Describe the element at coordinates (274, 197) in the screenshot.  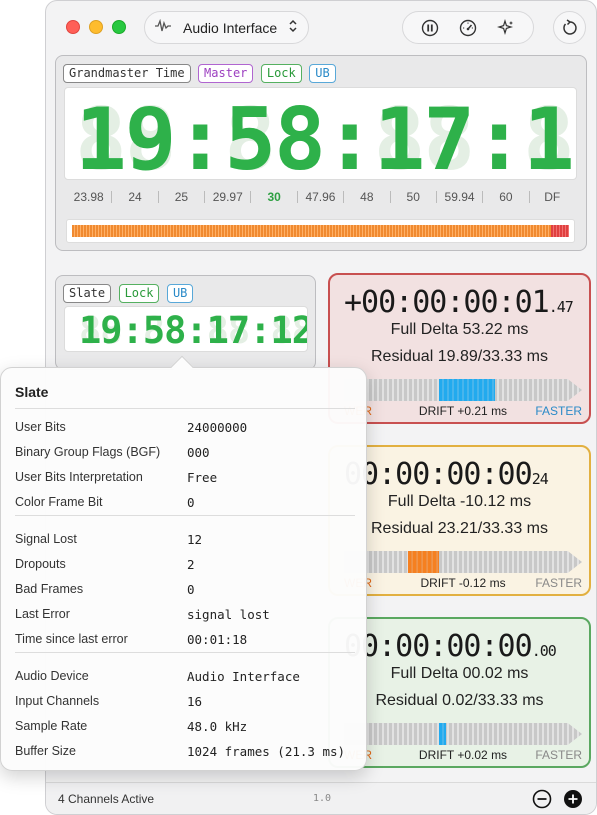
I see `framerate-option: 30` at that location.